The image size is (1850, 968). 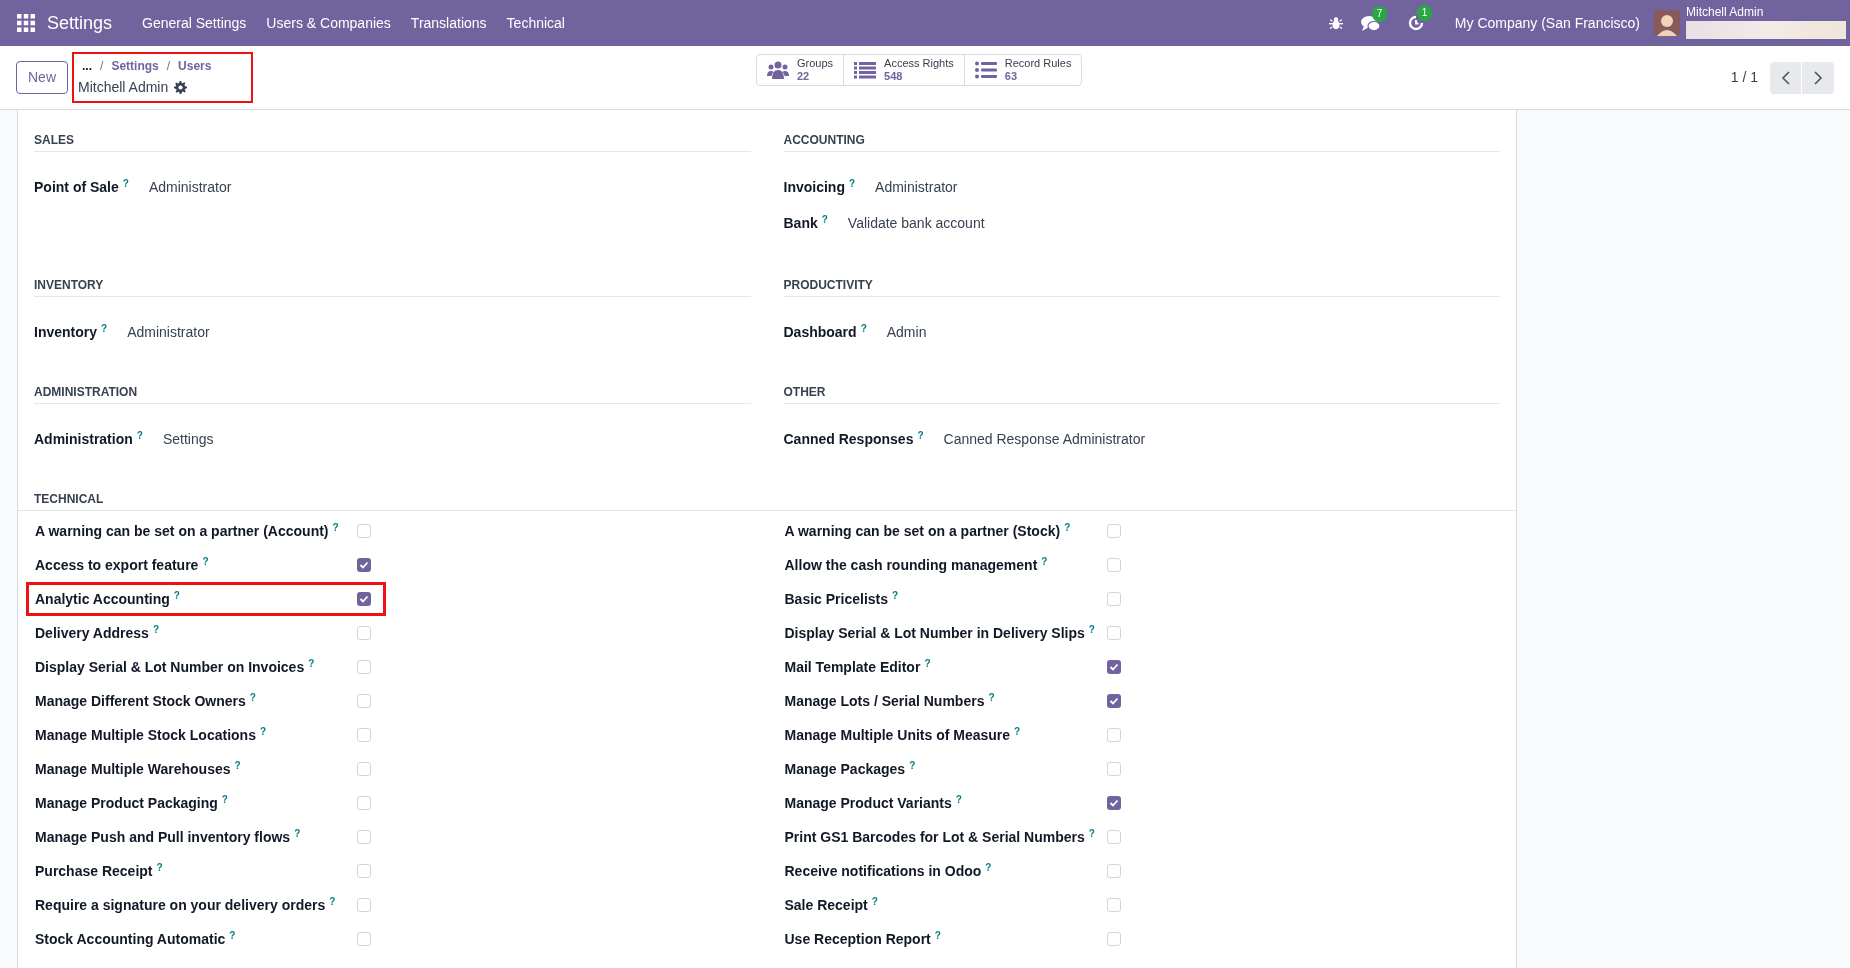 I want to click on message-count-badge: 7, so click(x=1379, y=13).